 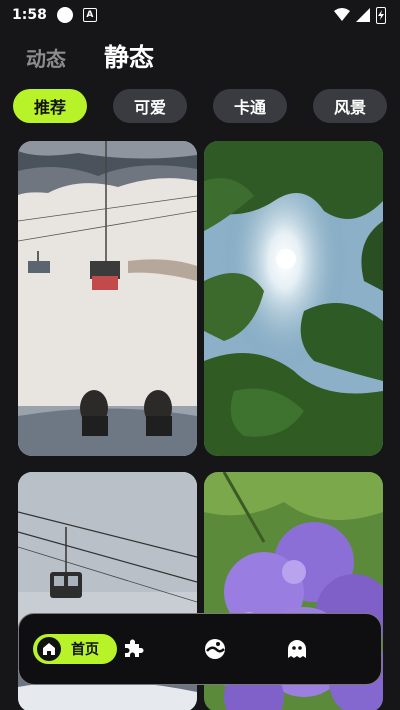 I want to click on status-time: 1:58, so click(x=29, y=15).